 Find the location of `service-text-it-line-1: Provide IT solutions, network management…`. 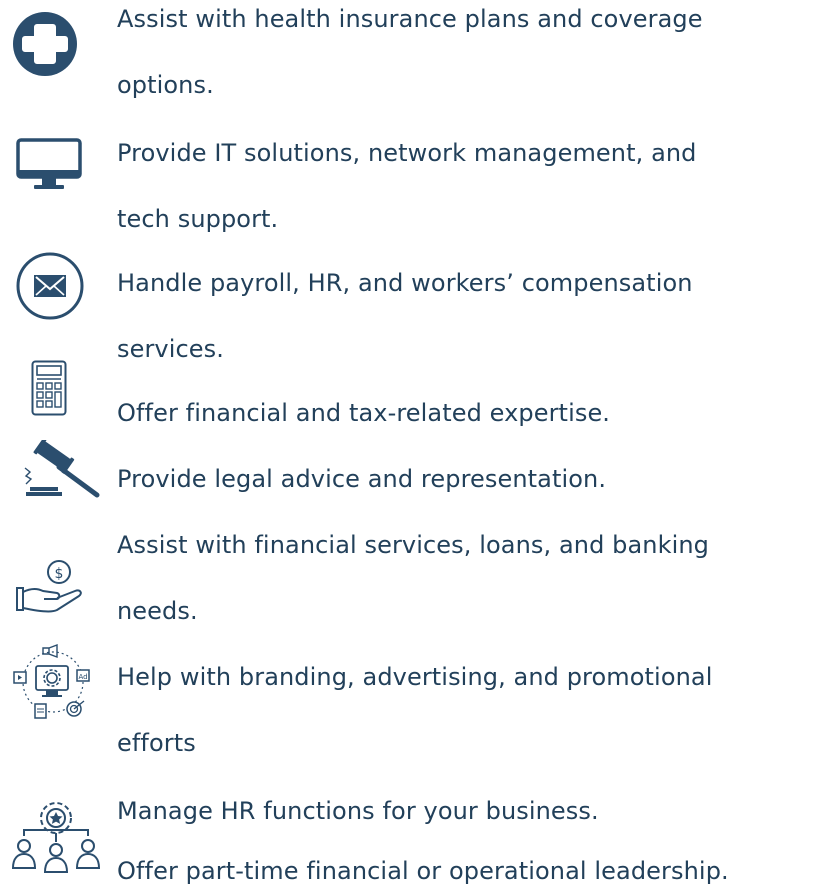

service-text-it-line-1: Provide IT solutions, network management… is located at coordinates (407, 153).